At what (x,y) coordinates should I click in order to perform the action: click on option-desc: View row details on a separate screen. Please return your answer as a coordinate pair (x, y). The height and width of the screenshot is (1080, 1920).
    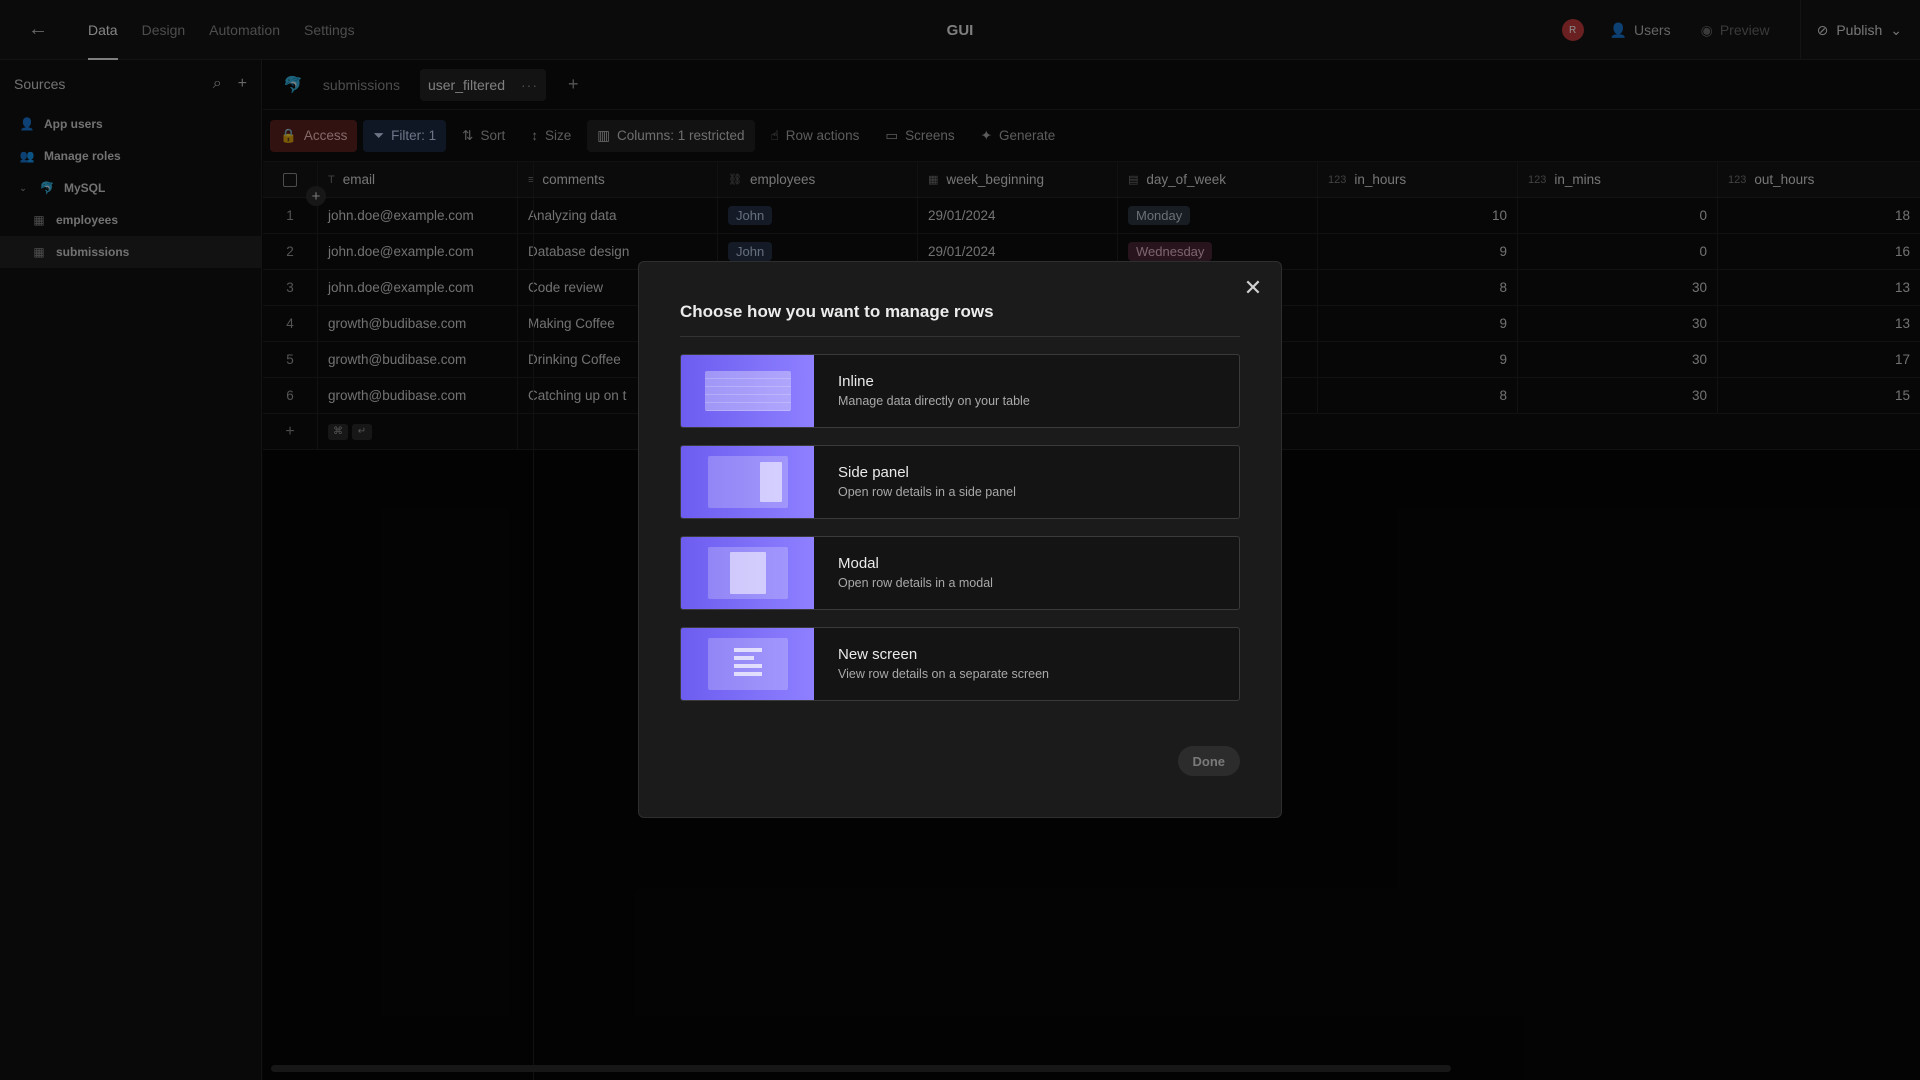
    Looking at the image, I should click on (943, 674).